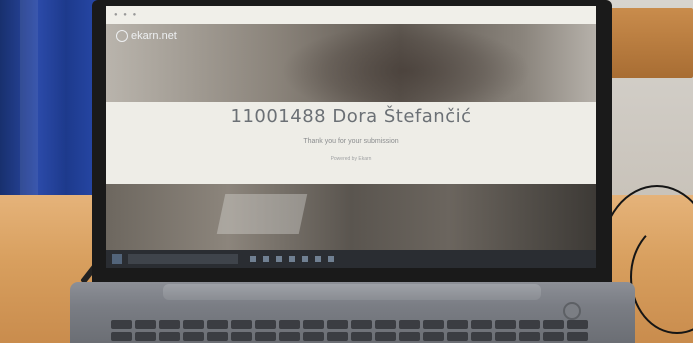  Describe the element at coordinates (351, 15) in the screenshot. I see `browser-toolbar: ● ● ●` at that location.